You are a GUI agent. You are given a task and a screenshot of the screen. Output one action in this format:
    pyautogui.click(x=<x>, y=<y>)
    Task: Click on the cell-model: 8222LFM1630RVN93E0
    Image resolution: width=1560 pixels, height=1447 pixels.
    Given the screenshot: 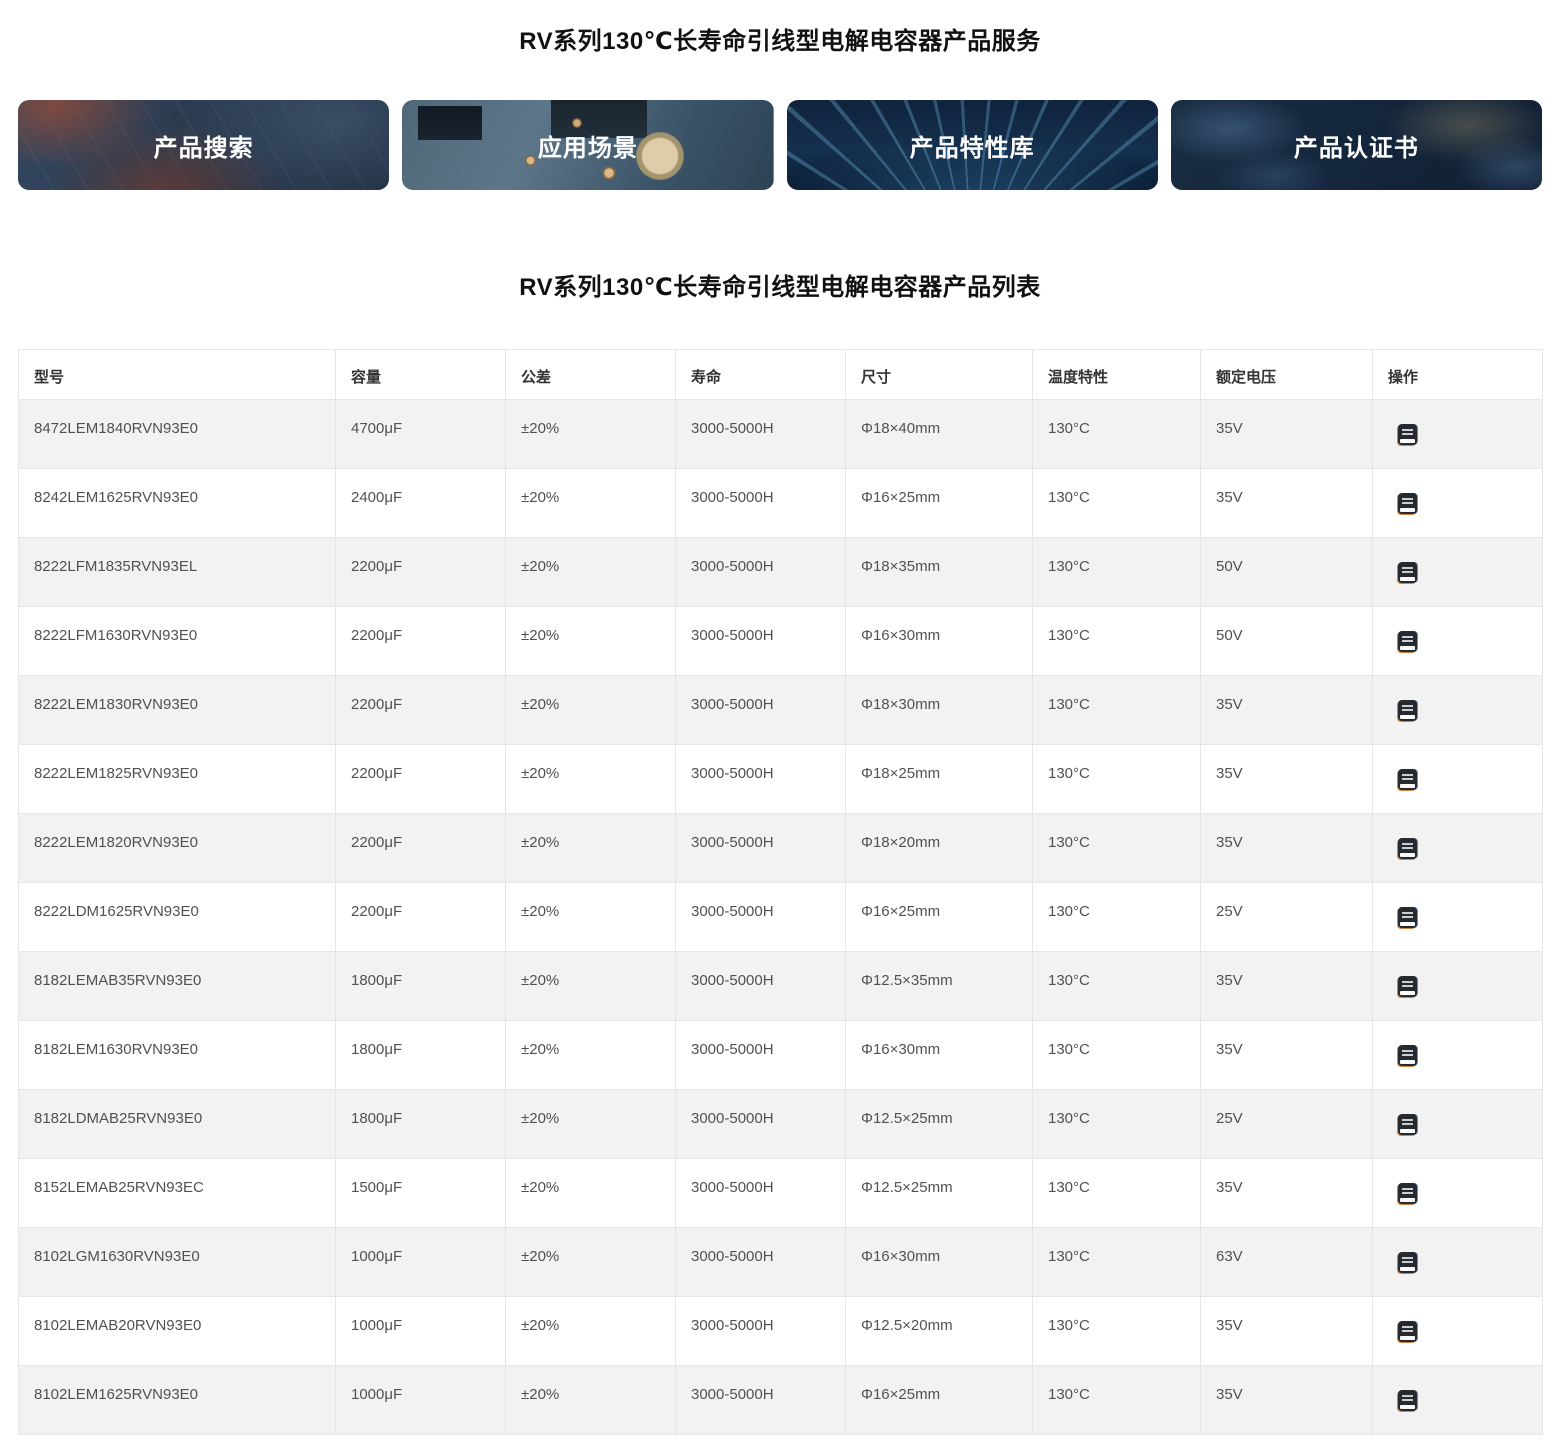 What is the action you would take?
    pyautogui.click(x=177, y=641)
    